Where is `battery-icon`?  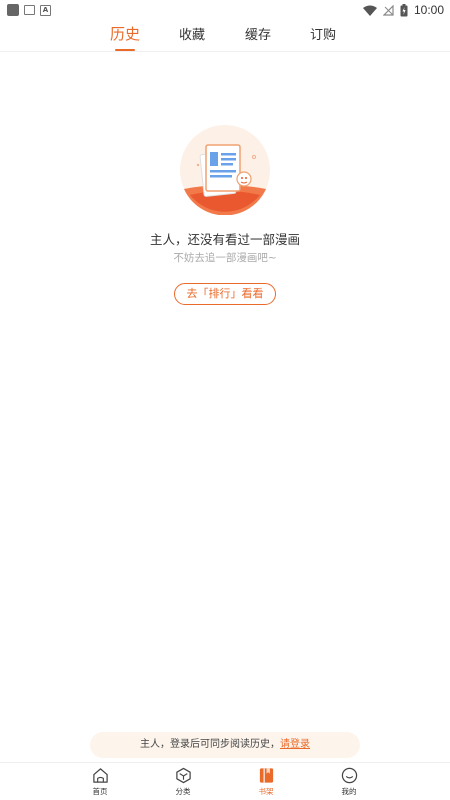 battery-icon is located at coordinates (404, 9).